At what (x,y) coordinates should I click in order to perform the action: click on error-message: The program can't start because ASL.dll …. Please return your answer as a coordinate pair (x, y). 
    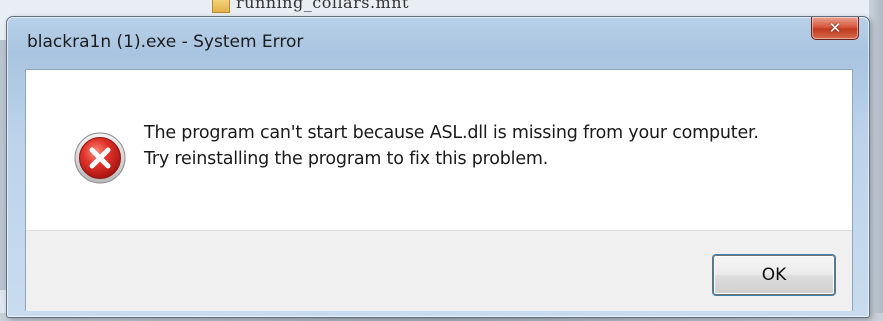
    Looking at the image, I should click on (494, 146).